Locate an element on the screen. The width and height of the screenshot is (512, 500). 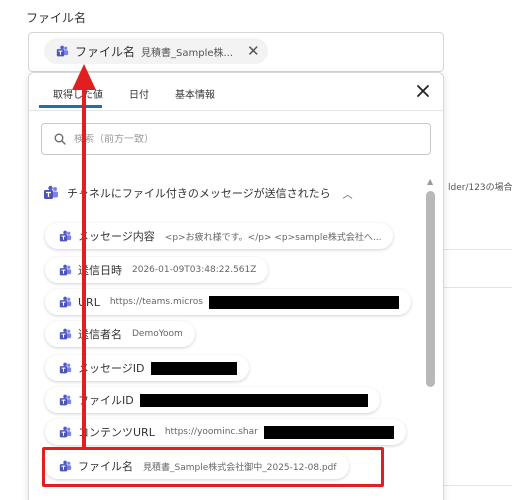
item-value: https://teams.micros is located at coordinates (156, 302).